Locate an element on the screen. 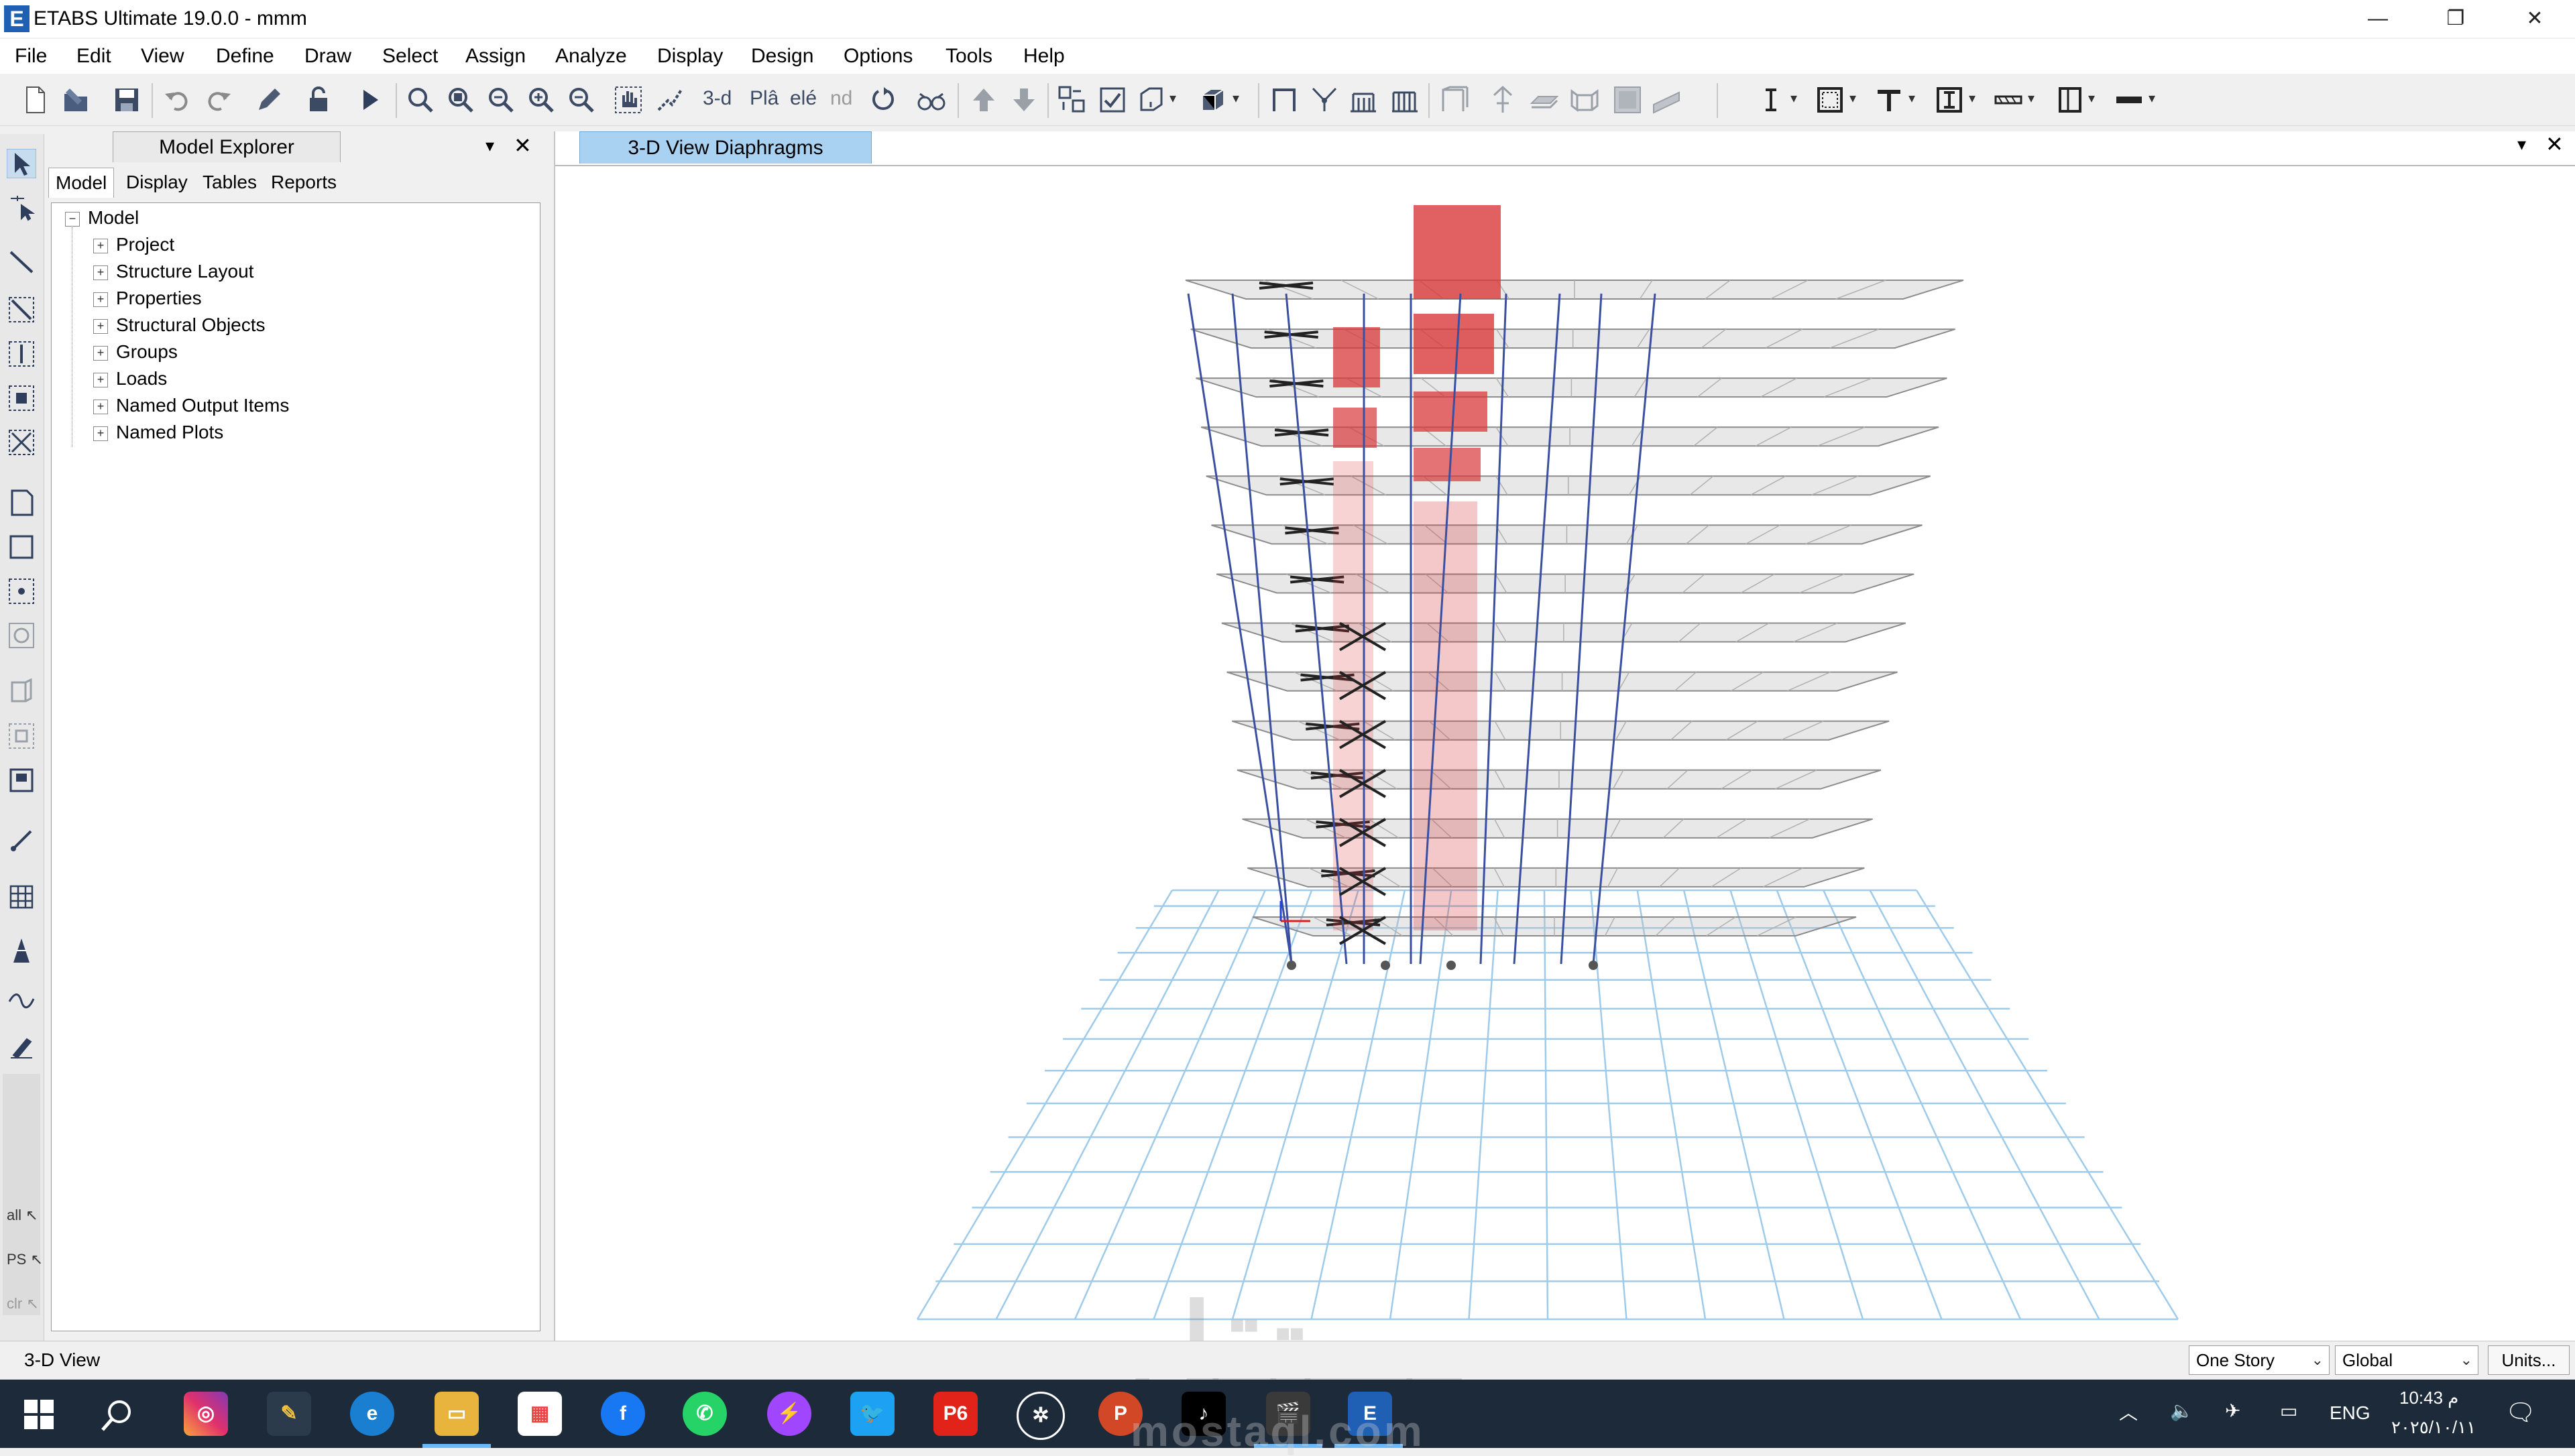 This screenshot has width=2575, height=1456. tree-item-loads: + Loads is located at coordinates (130, 378).